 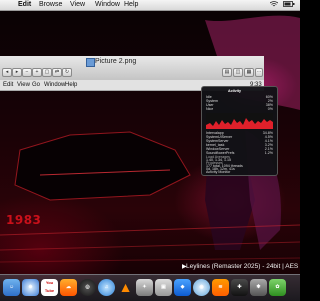 I want to click on toolbar-button: ⋯, so click(x=259, y=72).